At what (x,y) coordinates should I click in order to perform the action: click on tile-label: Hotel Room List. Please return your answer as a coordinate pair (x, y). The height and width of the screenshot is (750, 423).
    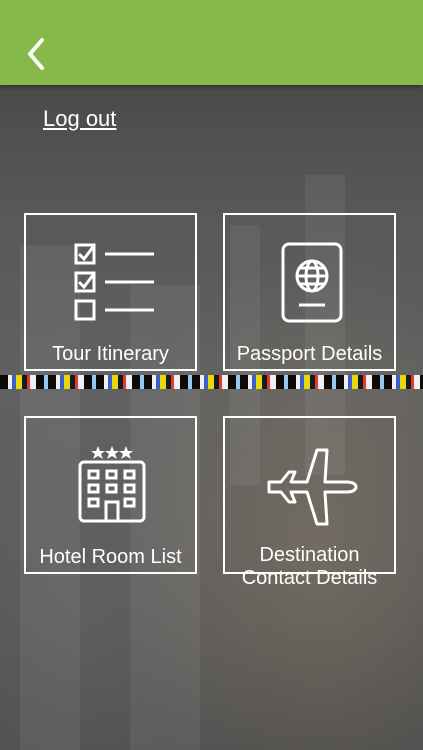
    Looking at the image, I should click on (110, 557).